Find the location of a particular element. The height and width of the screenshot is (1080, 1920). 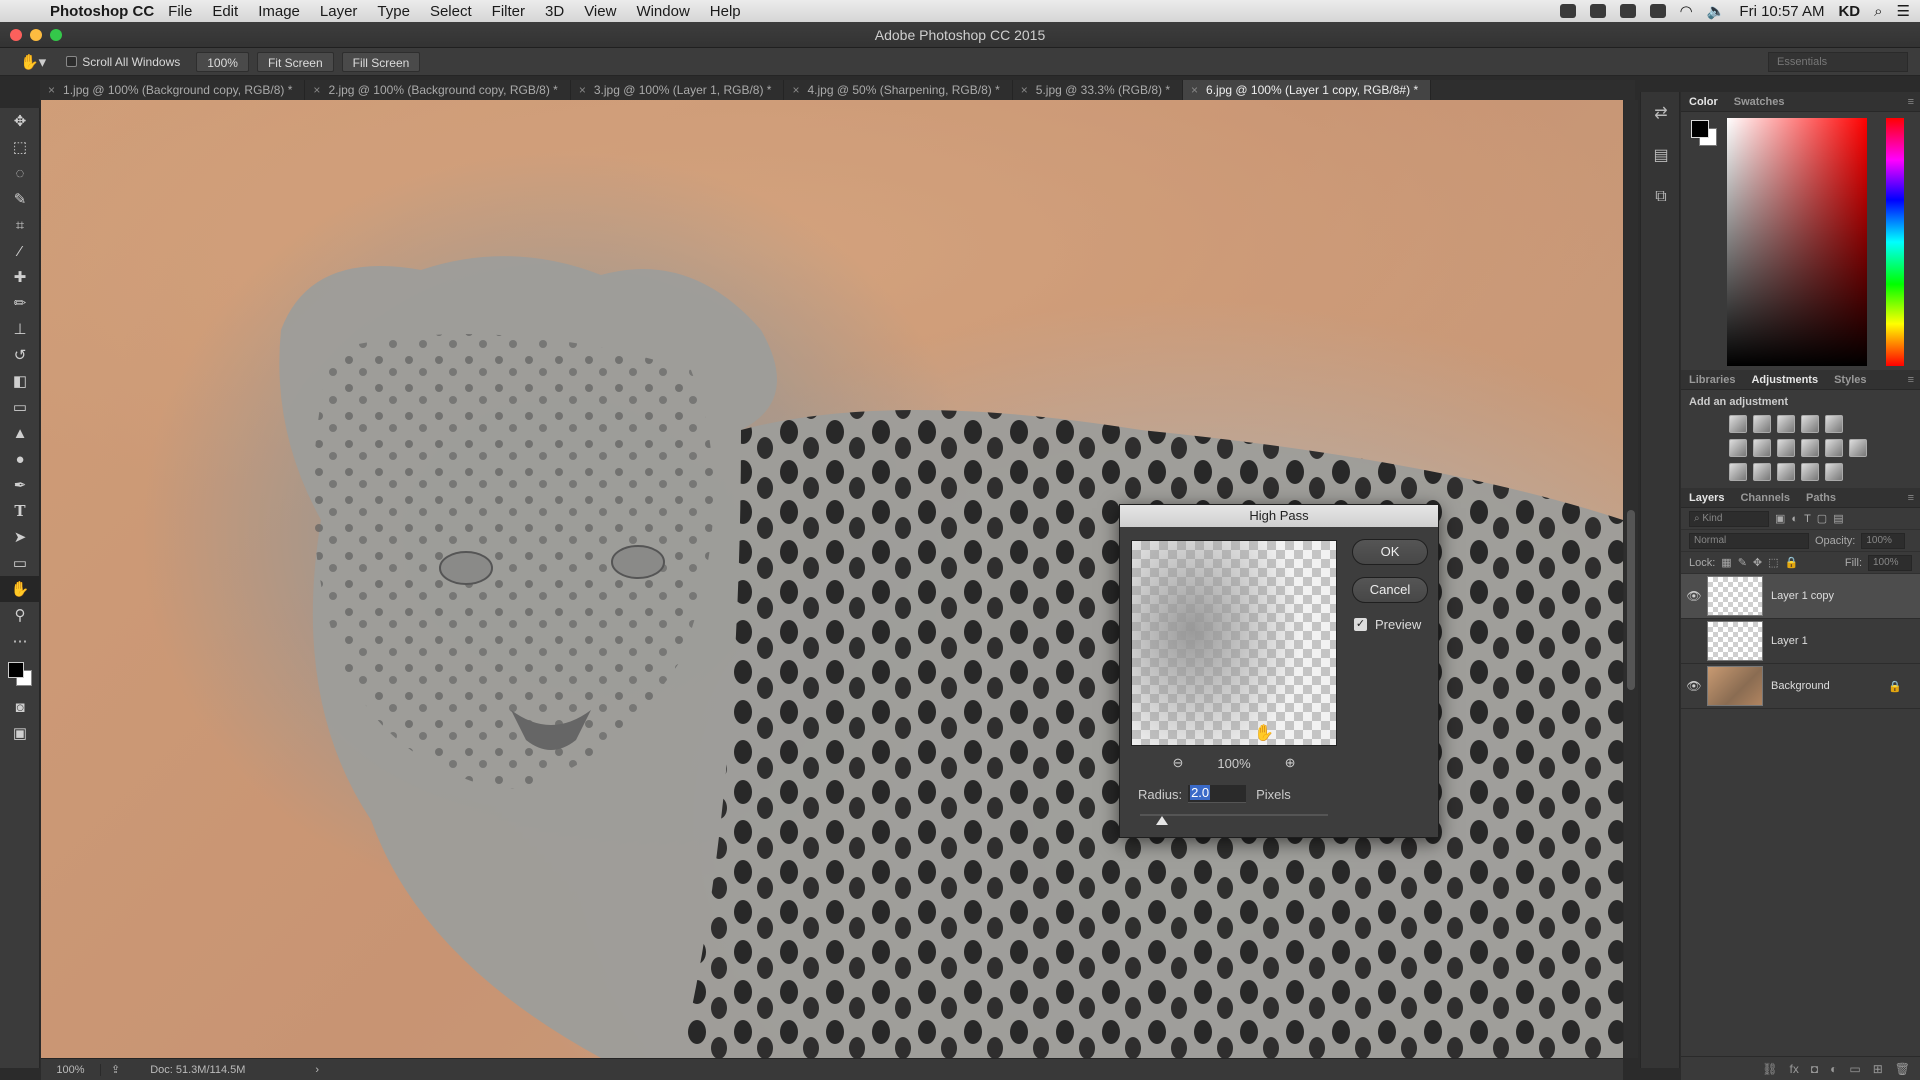

volume-icon: 🔈 is located at coordinates (1716, 11).